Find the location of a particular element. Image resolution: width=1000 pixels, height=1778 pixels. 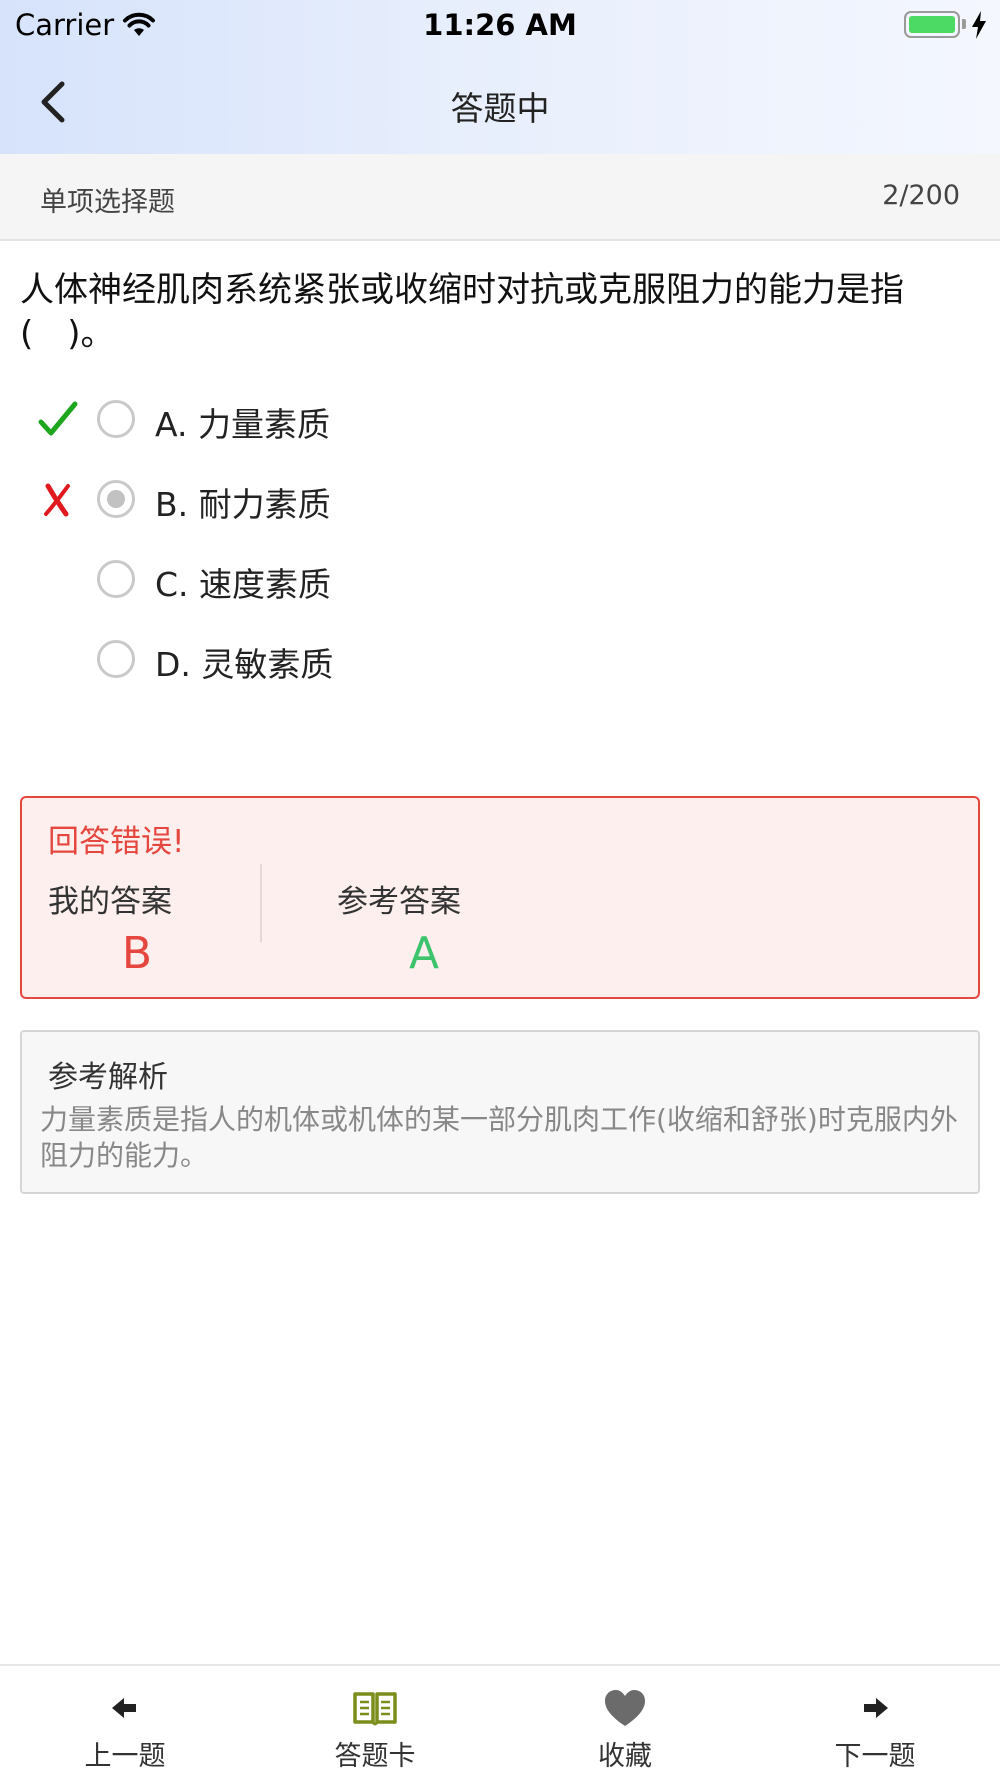

option-d: D. 灵敏素质 is located at coordinates (500, 659).